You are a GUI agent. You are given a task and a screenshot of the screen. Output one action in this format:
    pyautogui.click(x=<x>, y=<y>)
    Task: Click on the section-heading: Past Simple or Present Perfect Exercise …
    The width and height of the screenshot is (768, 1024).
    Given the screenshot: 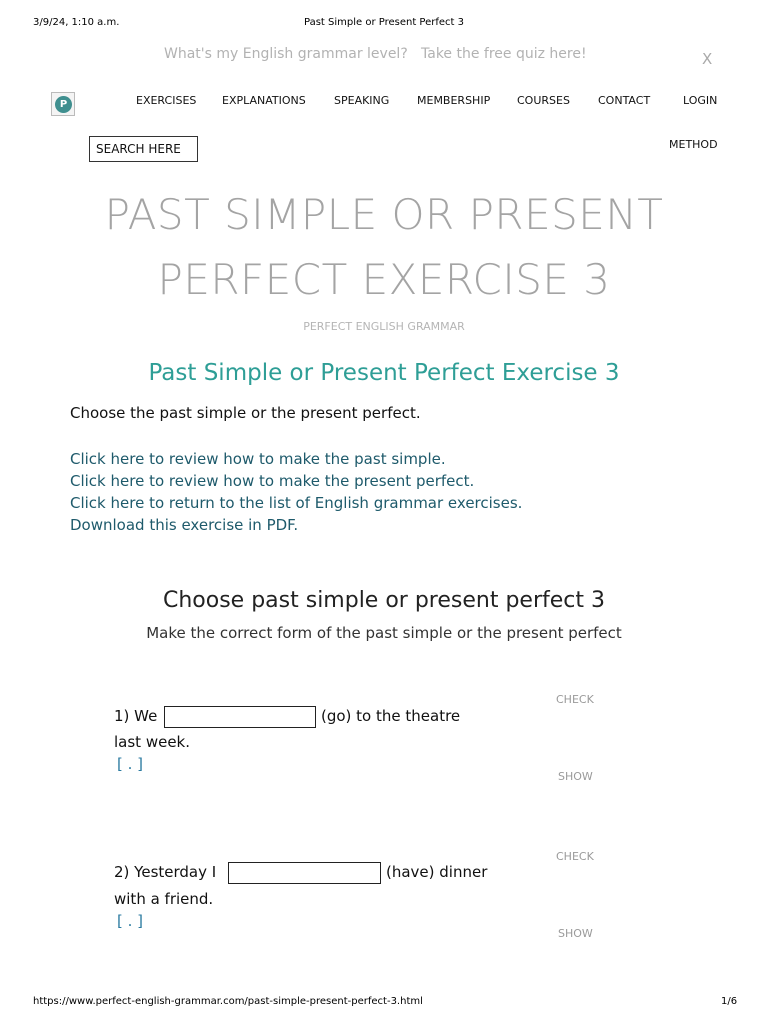 What is the action you would take?
    pyautogui.click(x=384, y=373)
    